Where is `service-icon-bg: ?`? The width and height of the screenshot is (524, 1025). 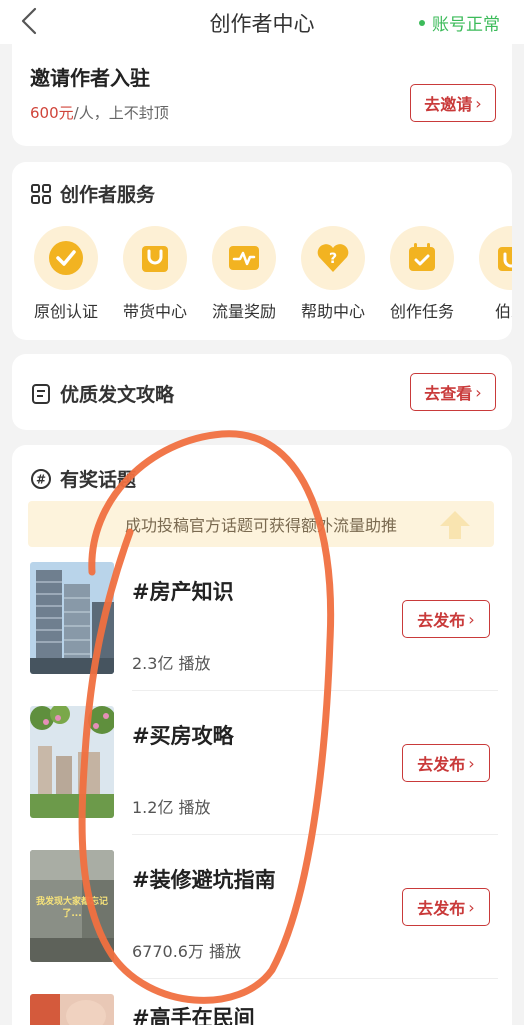 service-icon-bg: ? is located at coordinates (333, 258).